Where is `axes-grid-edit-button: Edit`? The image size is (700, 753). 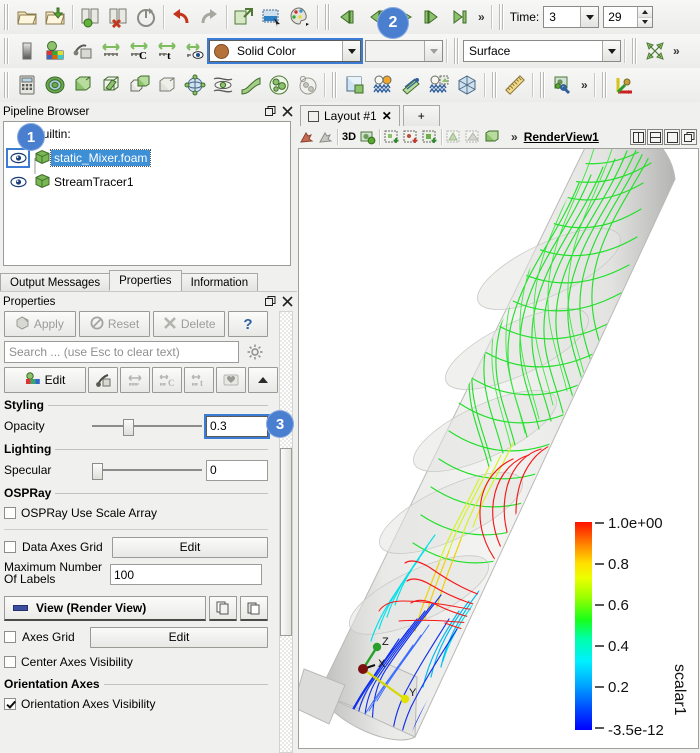 axes-grid-edit-button: Edit is located at coordinates (179, 637).